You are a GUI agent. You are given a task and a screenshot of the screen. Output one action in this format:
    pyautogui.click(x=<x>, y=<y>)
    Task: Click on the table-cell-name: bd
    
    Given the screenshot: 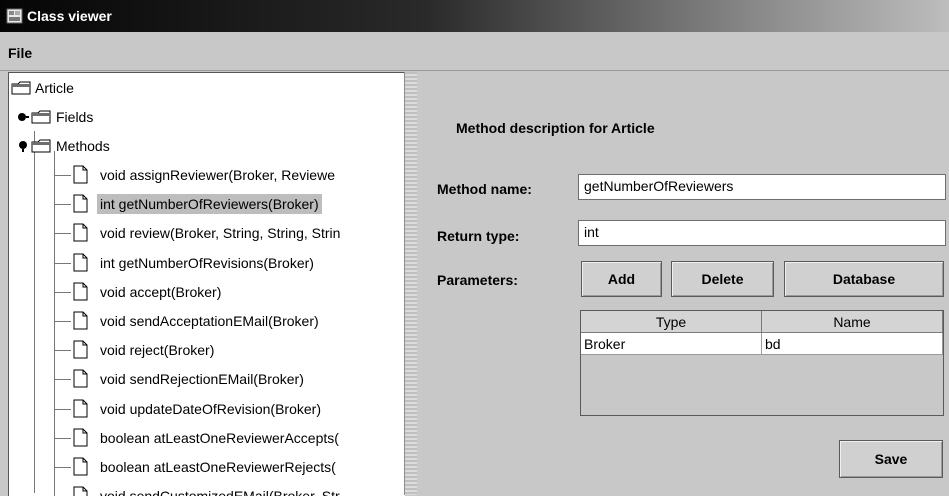 What is the action you would take?
    pyautogui.click(x=852, y=344)
    